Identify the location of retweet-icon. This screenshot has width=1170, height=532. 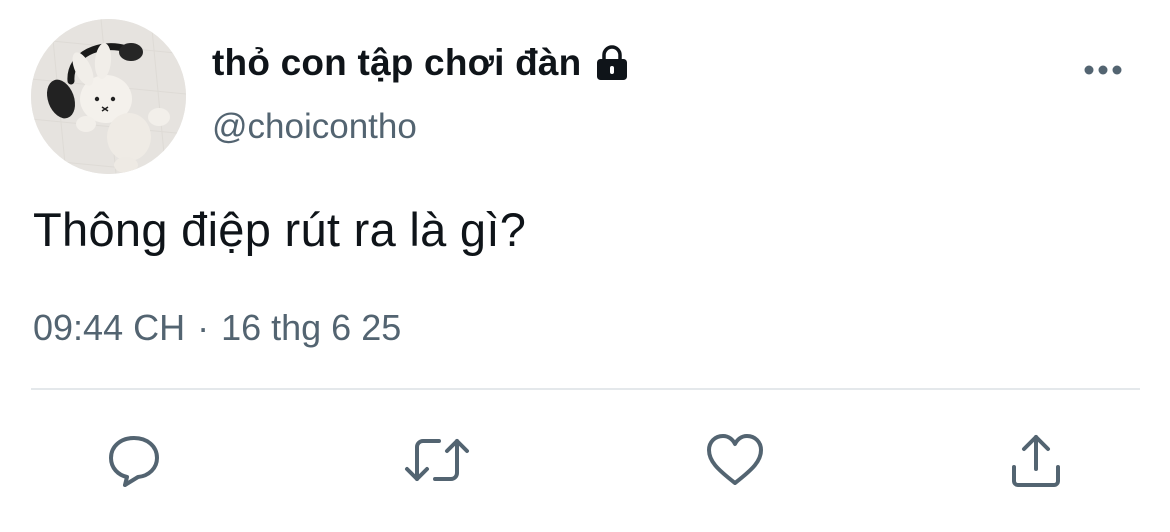
(437, 460).